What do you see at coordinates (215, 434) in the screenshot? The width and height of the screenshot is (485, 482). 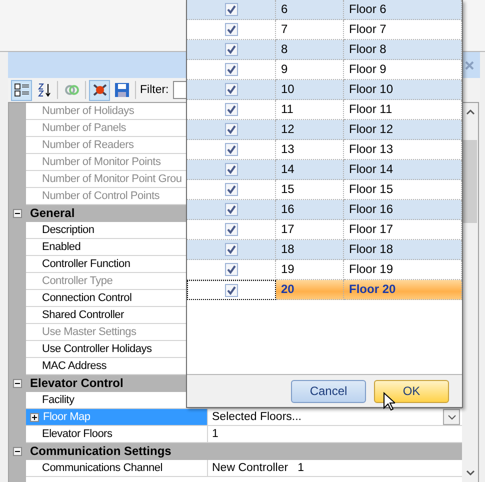 I see `property-value: 1` at bounding box center [215, 434].